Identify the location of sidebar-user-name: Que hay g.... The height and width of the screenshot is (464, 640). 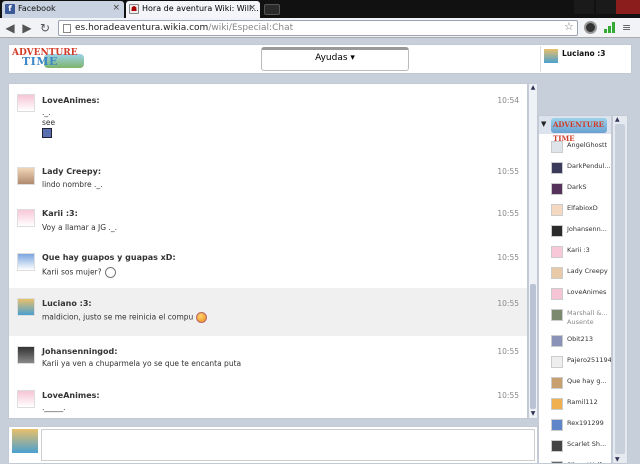
(587, 381).